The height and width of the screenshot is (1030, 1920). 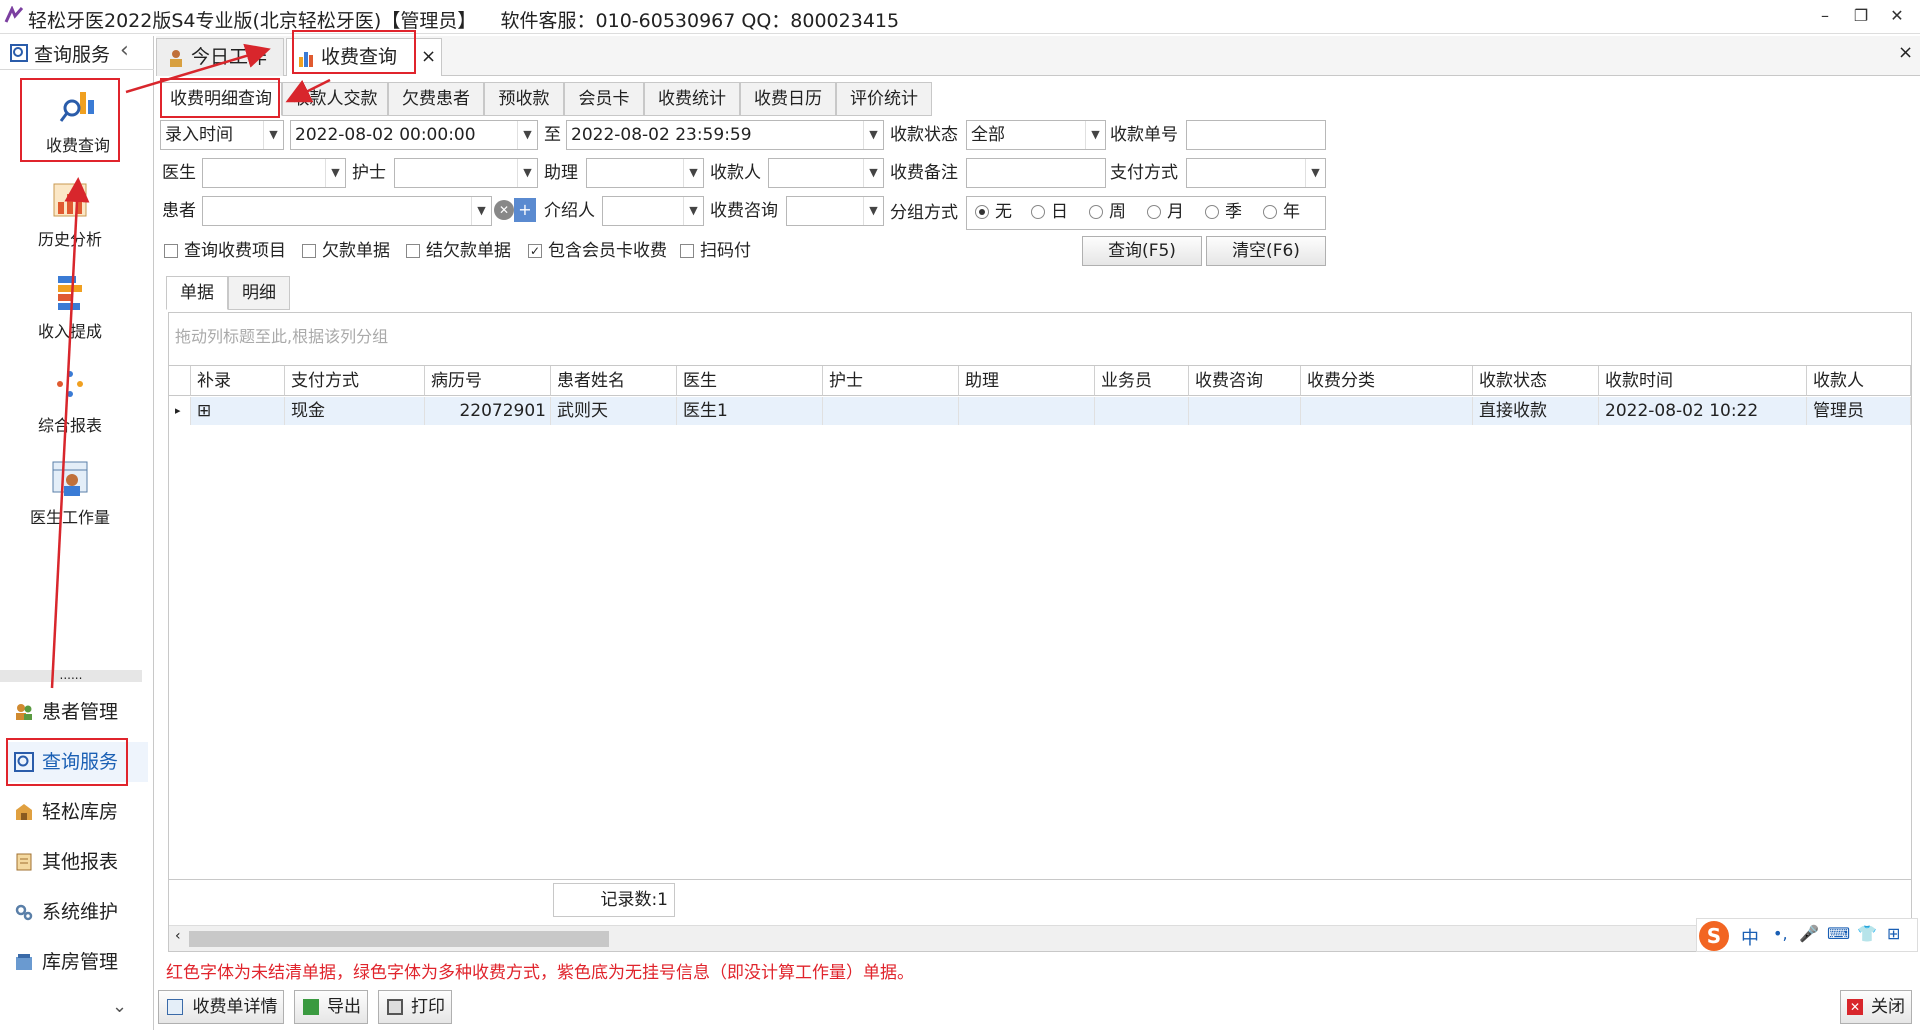 I want to click on header-pay-method: 支付方式, so click(x=355, y=381).